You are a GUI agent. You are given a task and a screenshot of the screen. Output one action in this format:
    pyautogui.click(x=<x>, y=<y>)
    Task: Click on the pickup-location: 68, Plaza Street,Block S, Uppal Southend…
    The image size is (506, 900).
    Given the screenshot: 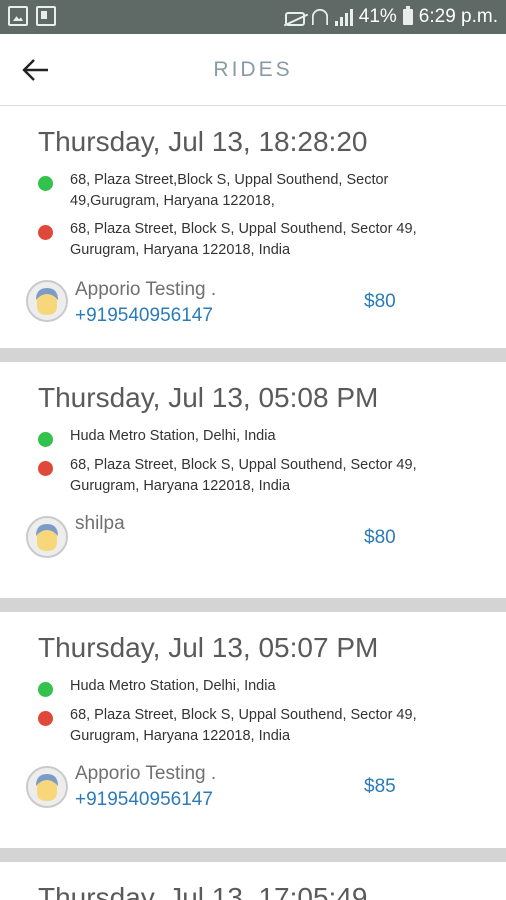 What is the action you would take?
    pyautogui.click(x=249, y=191)
    